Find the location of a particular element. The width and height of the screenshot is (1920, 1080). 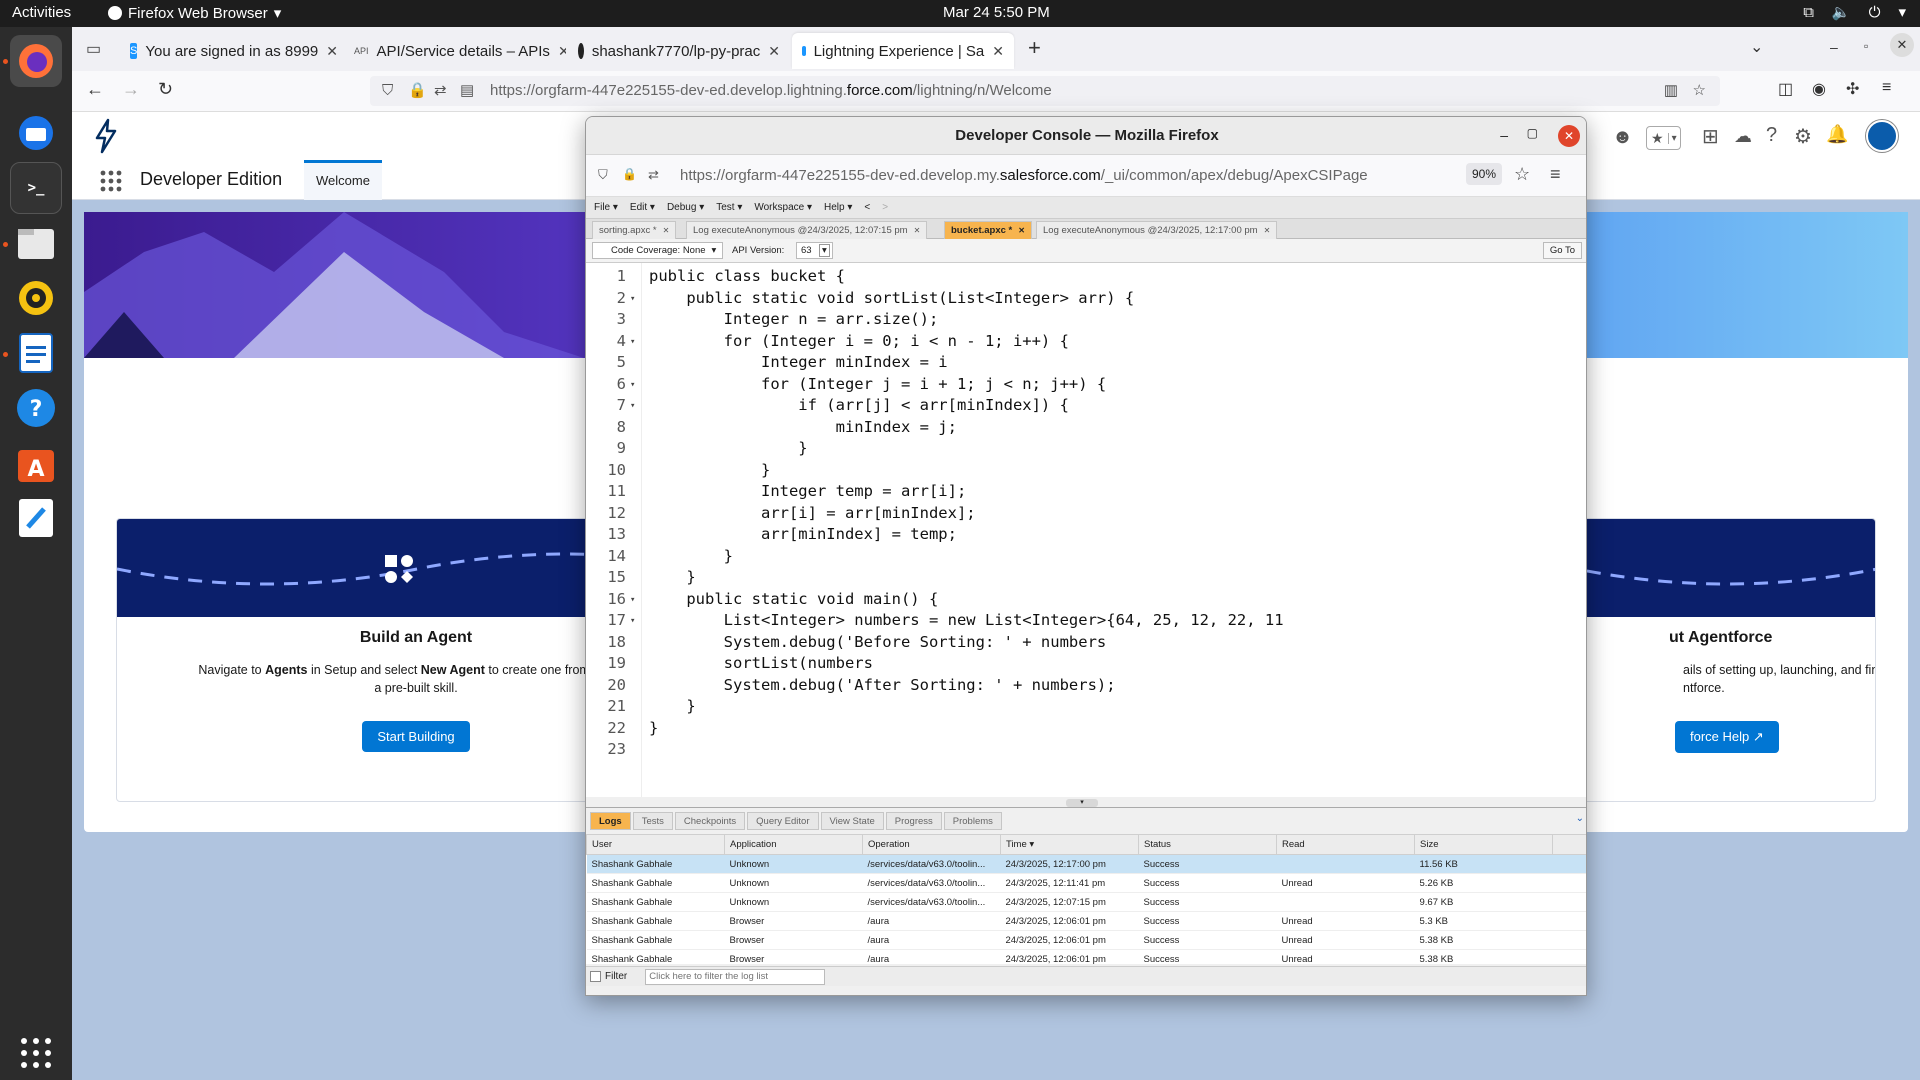

browser-tab-active: Lightning Experience | Sa ✕ is located at coordinates (903, 51).